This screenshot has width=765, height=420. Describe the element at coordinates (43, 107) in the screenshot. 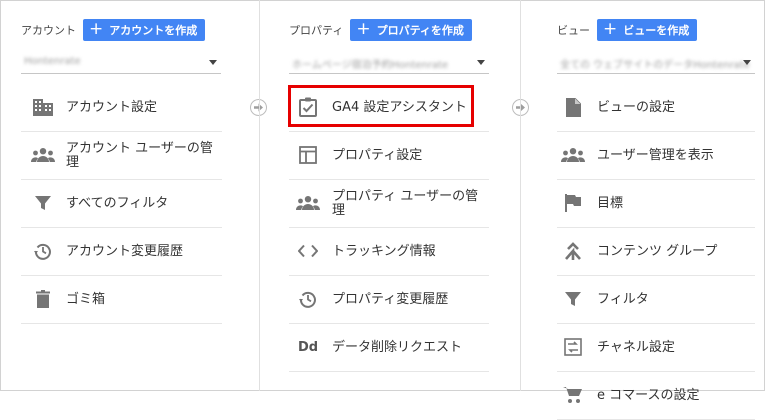

I see `building-icon` at that location.